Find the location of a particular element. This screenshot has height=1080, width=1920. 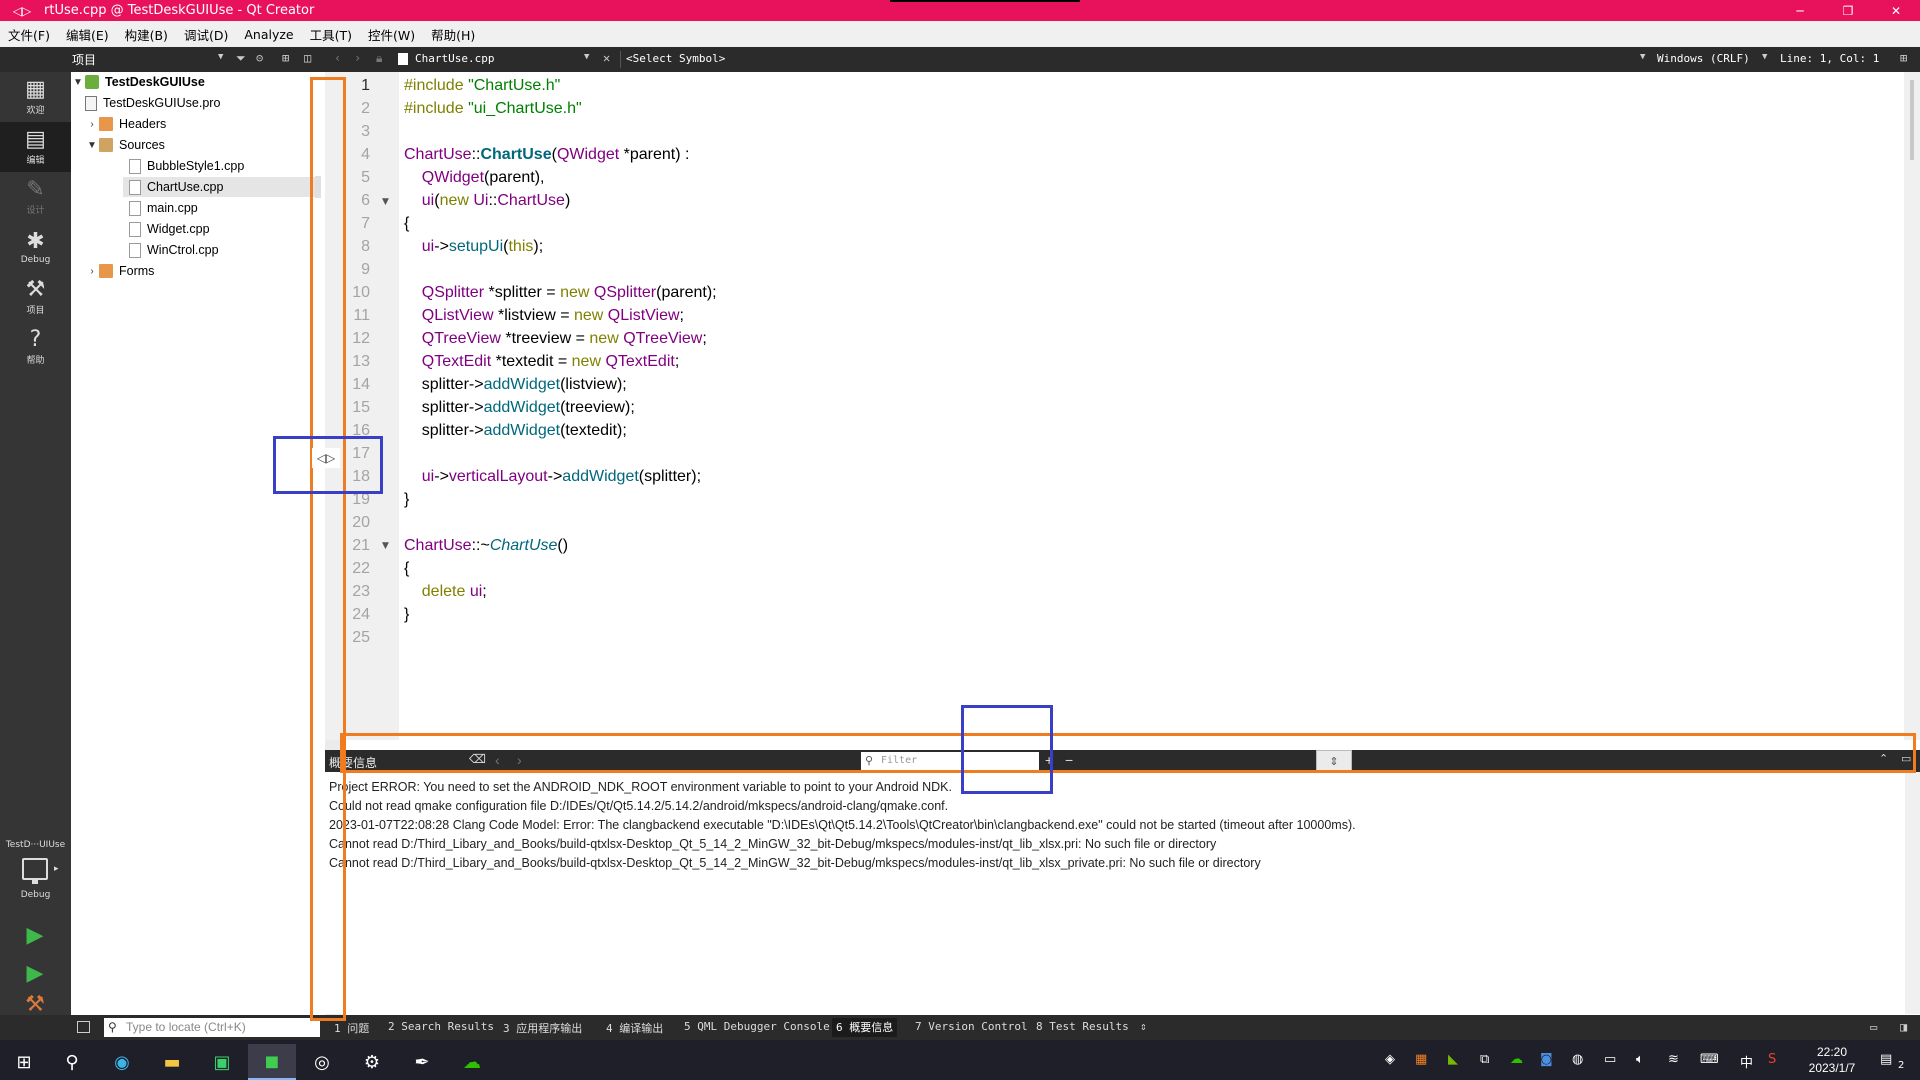

toggle-sidebar-icon is located at coordinates (83, 1027).